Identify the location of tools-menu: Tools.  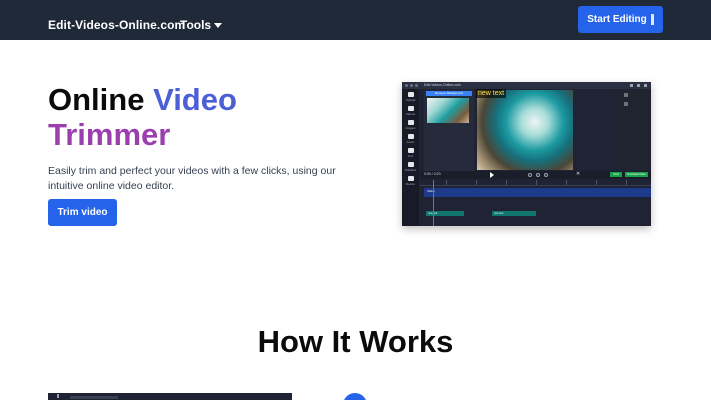
(201, 25).